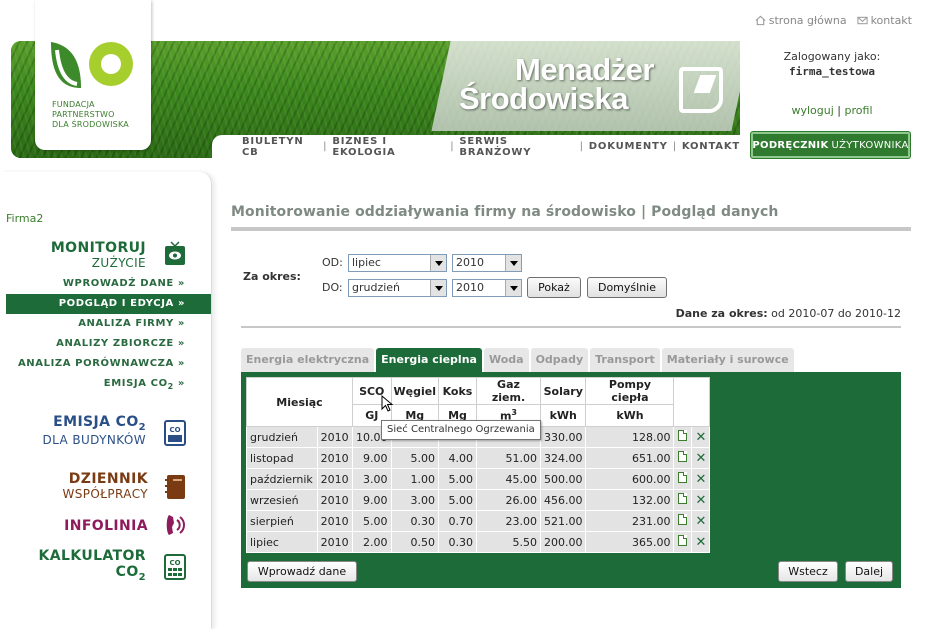  What do you see at coordinates (869, 571) in the screenshot?
I see `next-button: Dalej` at bounding box center [869, 571].